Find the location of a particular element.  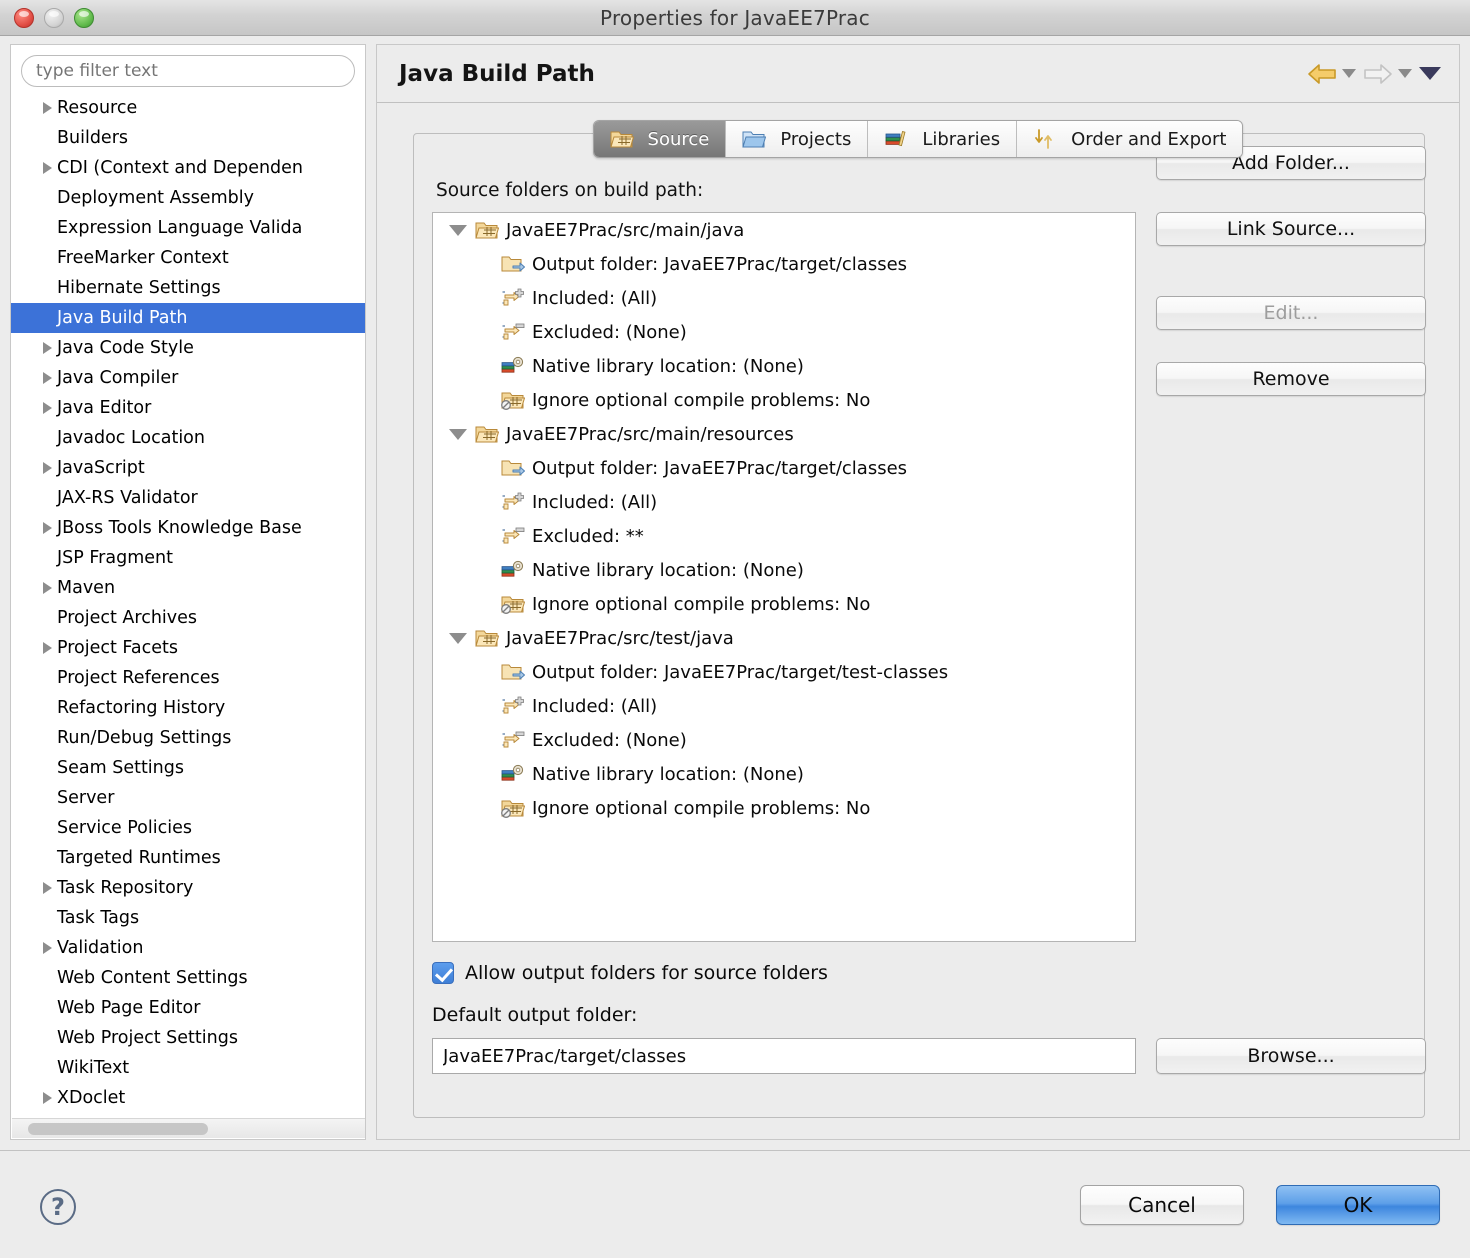

sidebar-item-task-tags: Task Tags is located at coordinates (188, 918).